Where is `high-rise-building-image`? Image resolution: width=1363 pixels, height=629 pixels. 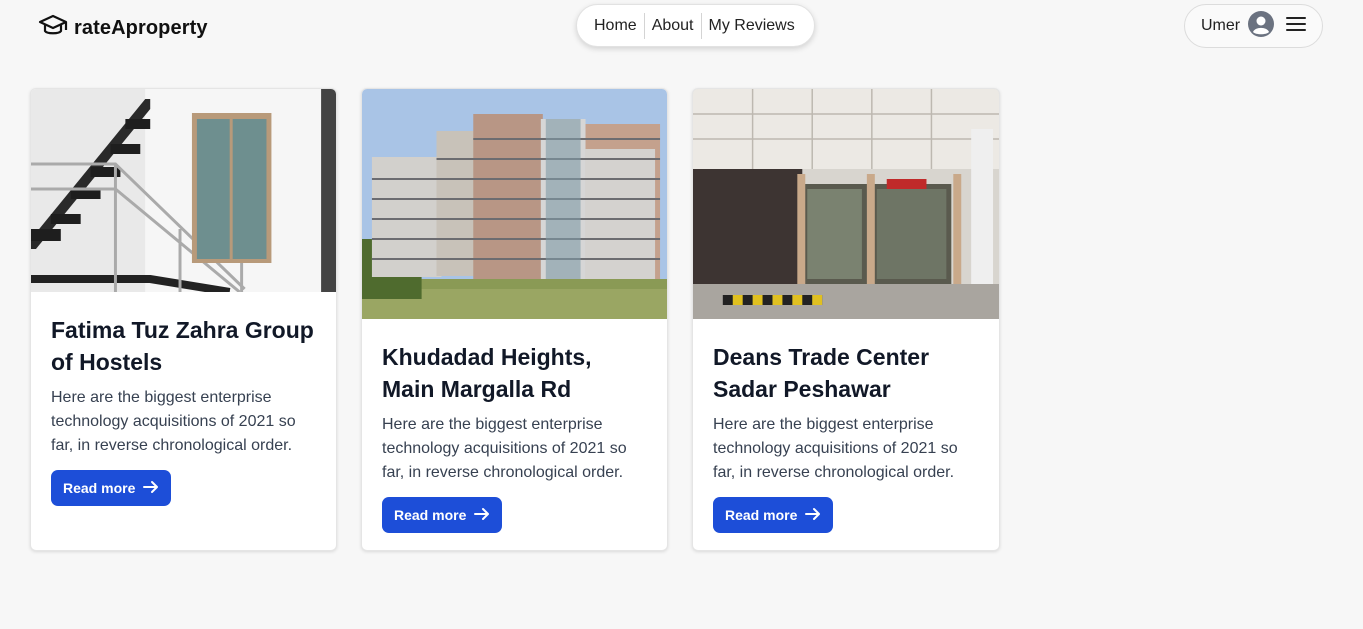
high-rise-building-image is located at coordinates (514, 204).